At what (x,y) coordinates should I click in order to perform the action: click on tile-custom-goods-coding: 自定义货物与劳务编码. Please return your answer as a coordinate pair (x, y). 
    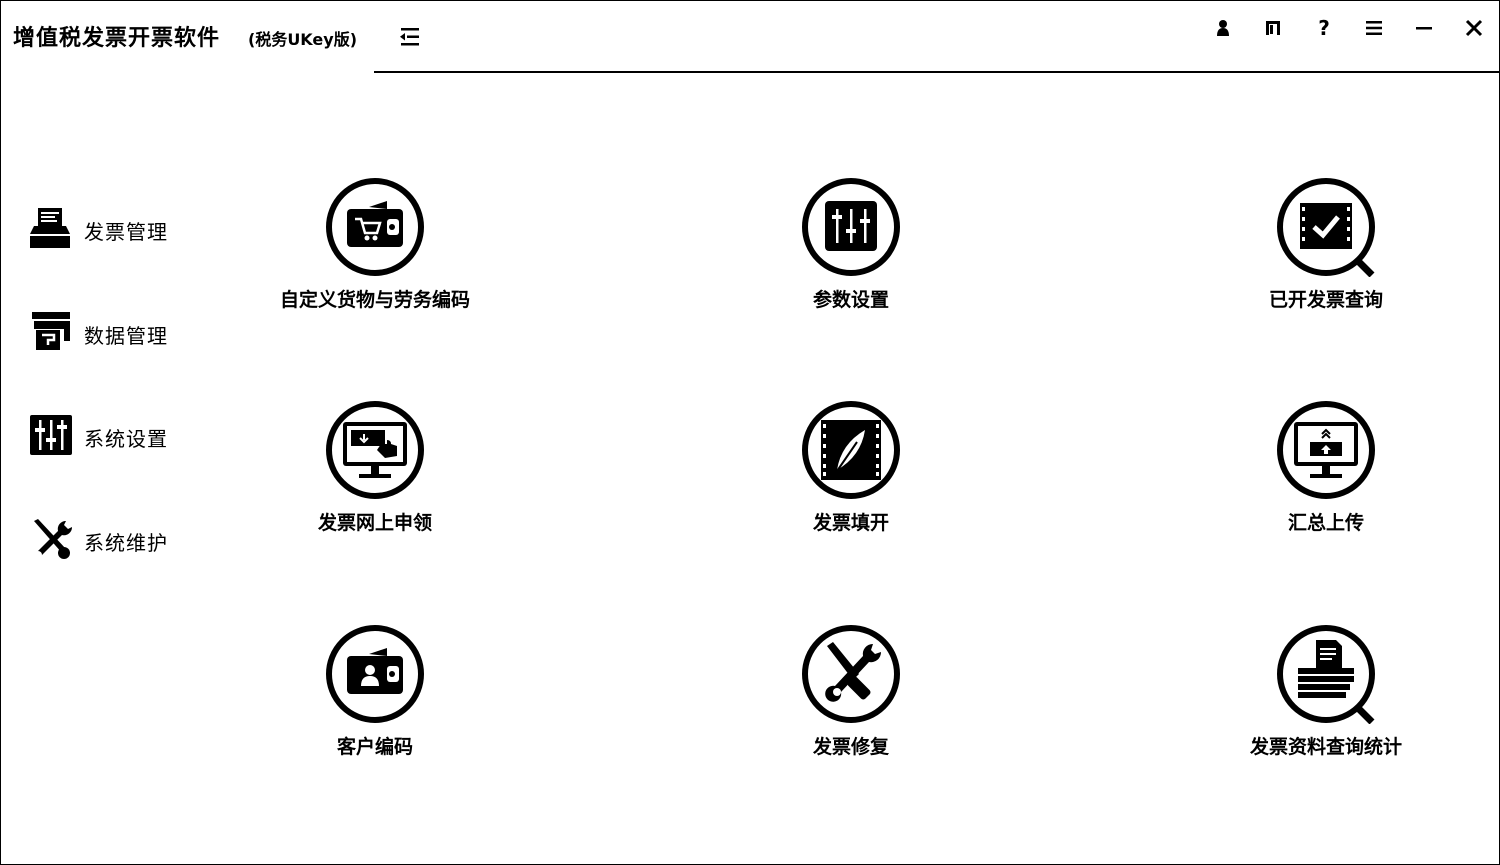
    Looking at the image, I should click on (375, 252).